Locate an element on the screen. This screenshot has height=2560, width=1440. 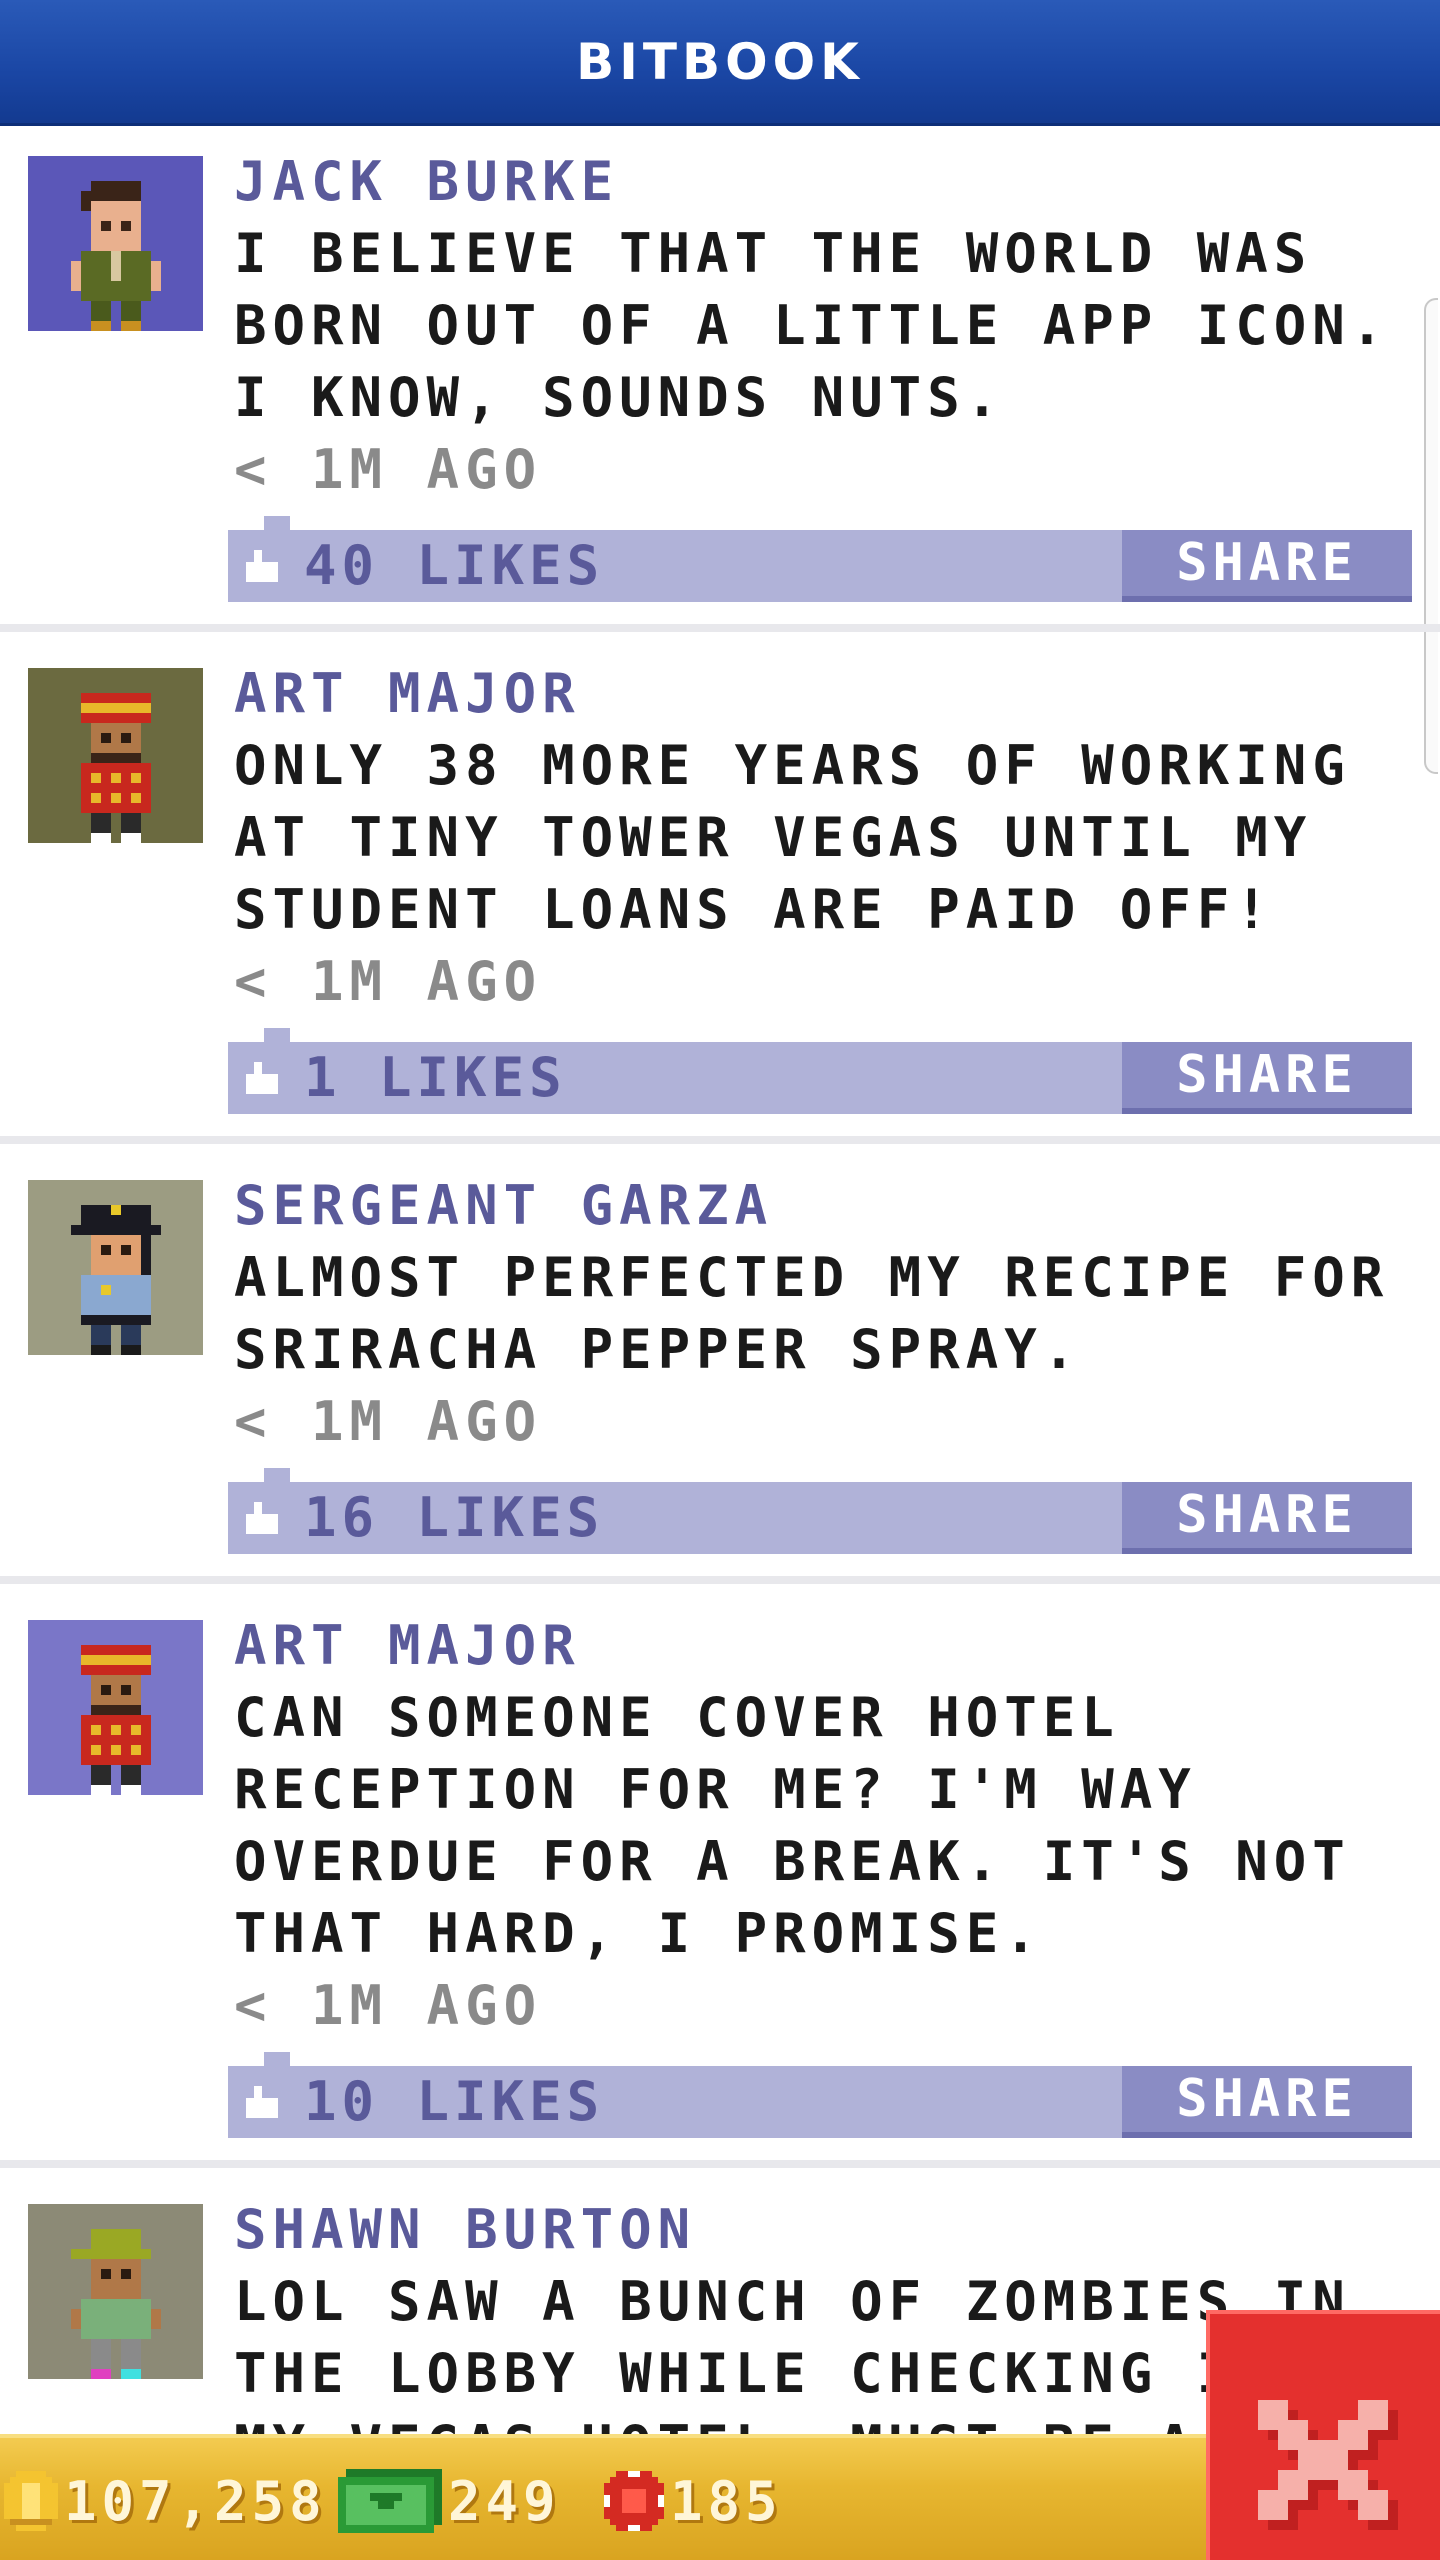
bux-value: 249 is located at coordinates (504, 2501).